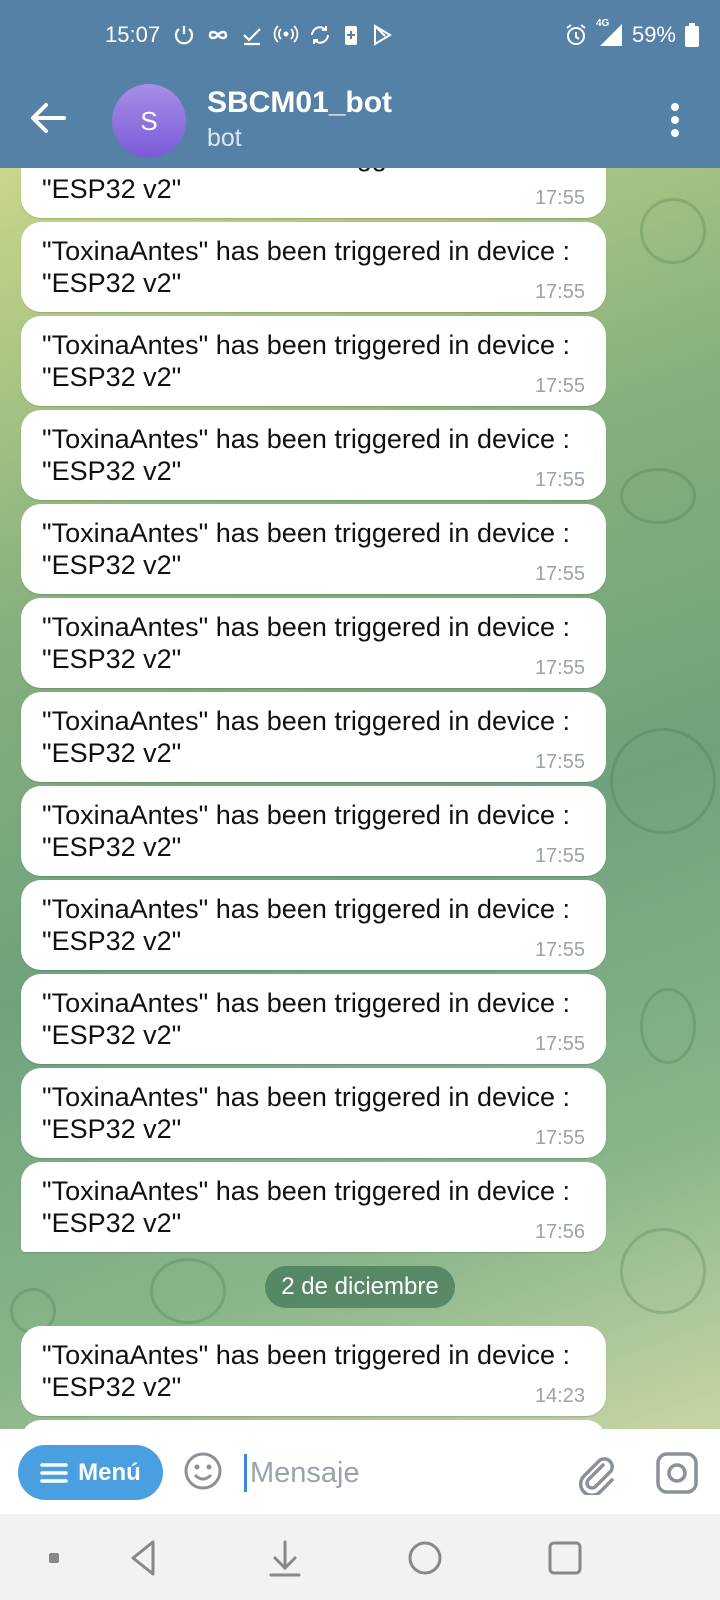 This screenshot has width=720, height=1600. Describe the element at coordinates (48, 118) in the screenshot. I see `back-arrow-icon` at that location.